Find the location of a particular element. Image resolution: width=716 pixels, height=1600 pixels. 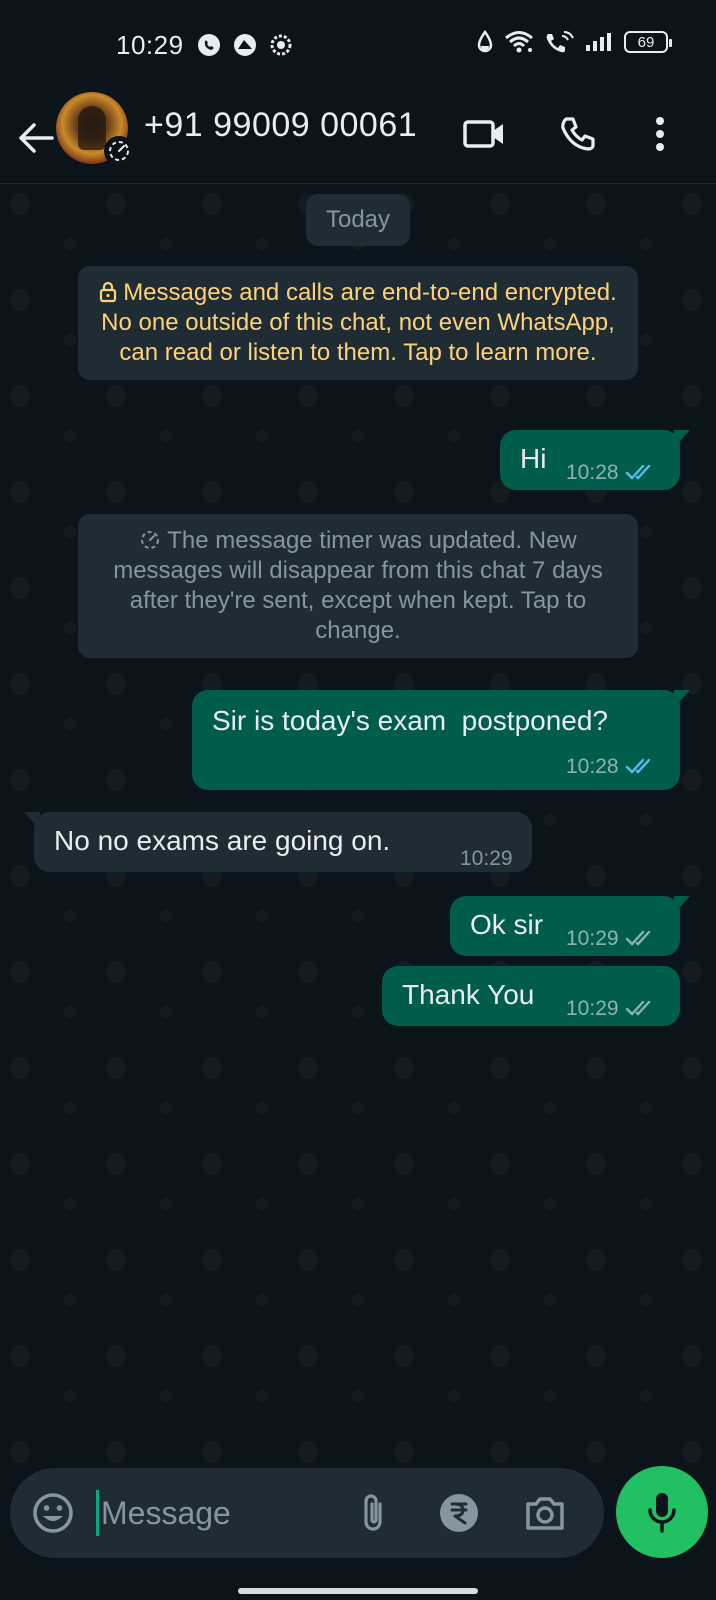

status-bar: 10:29 69 is located at coordinates (358, 46).